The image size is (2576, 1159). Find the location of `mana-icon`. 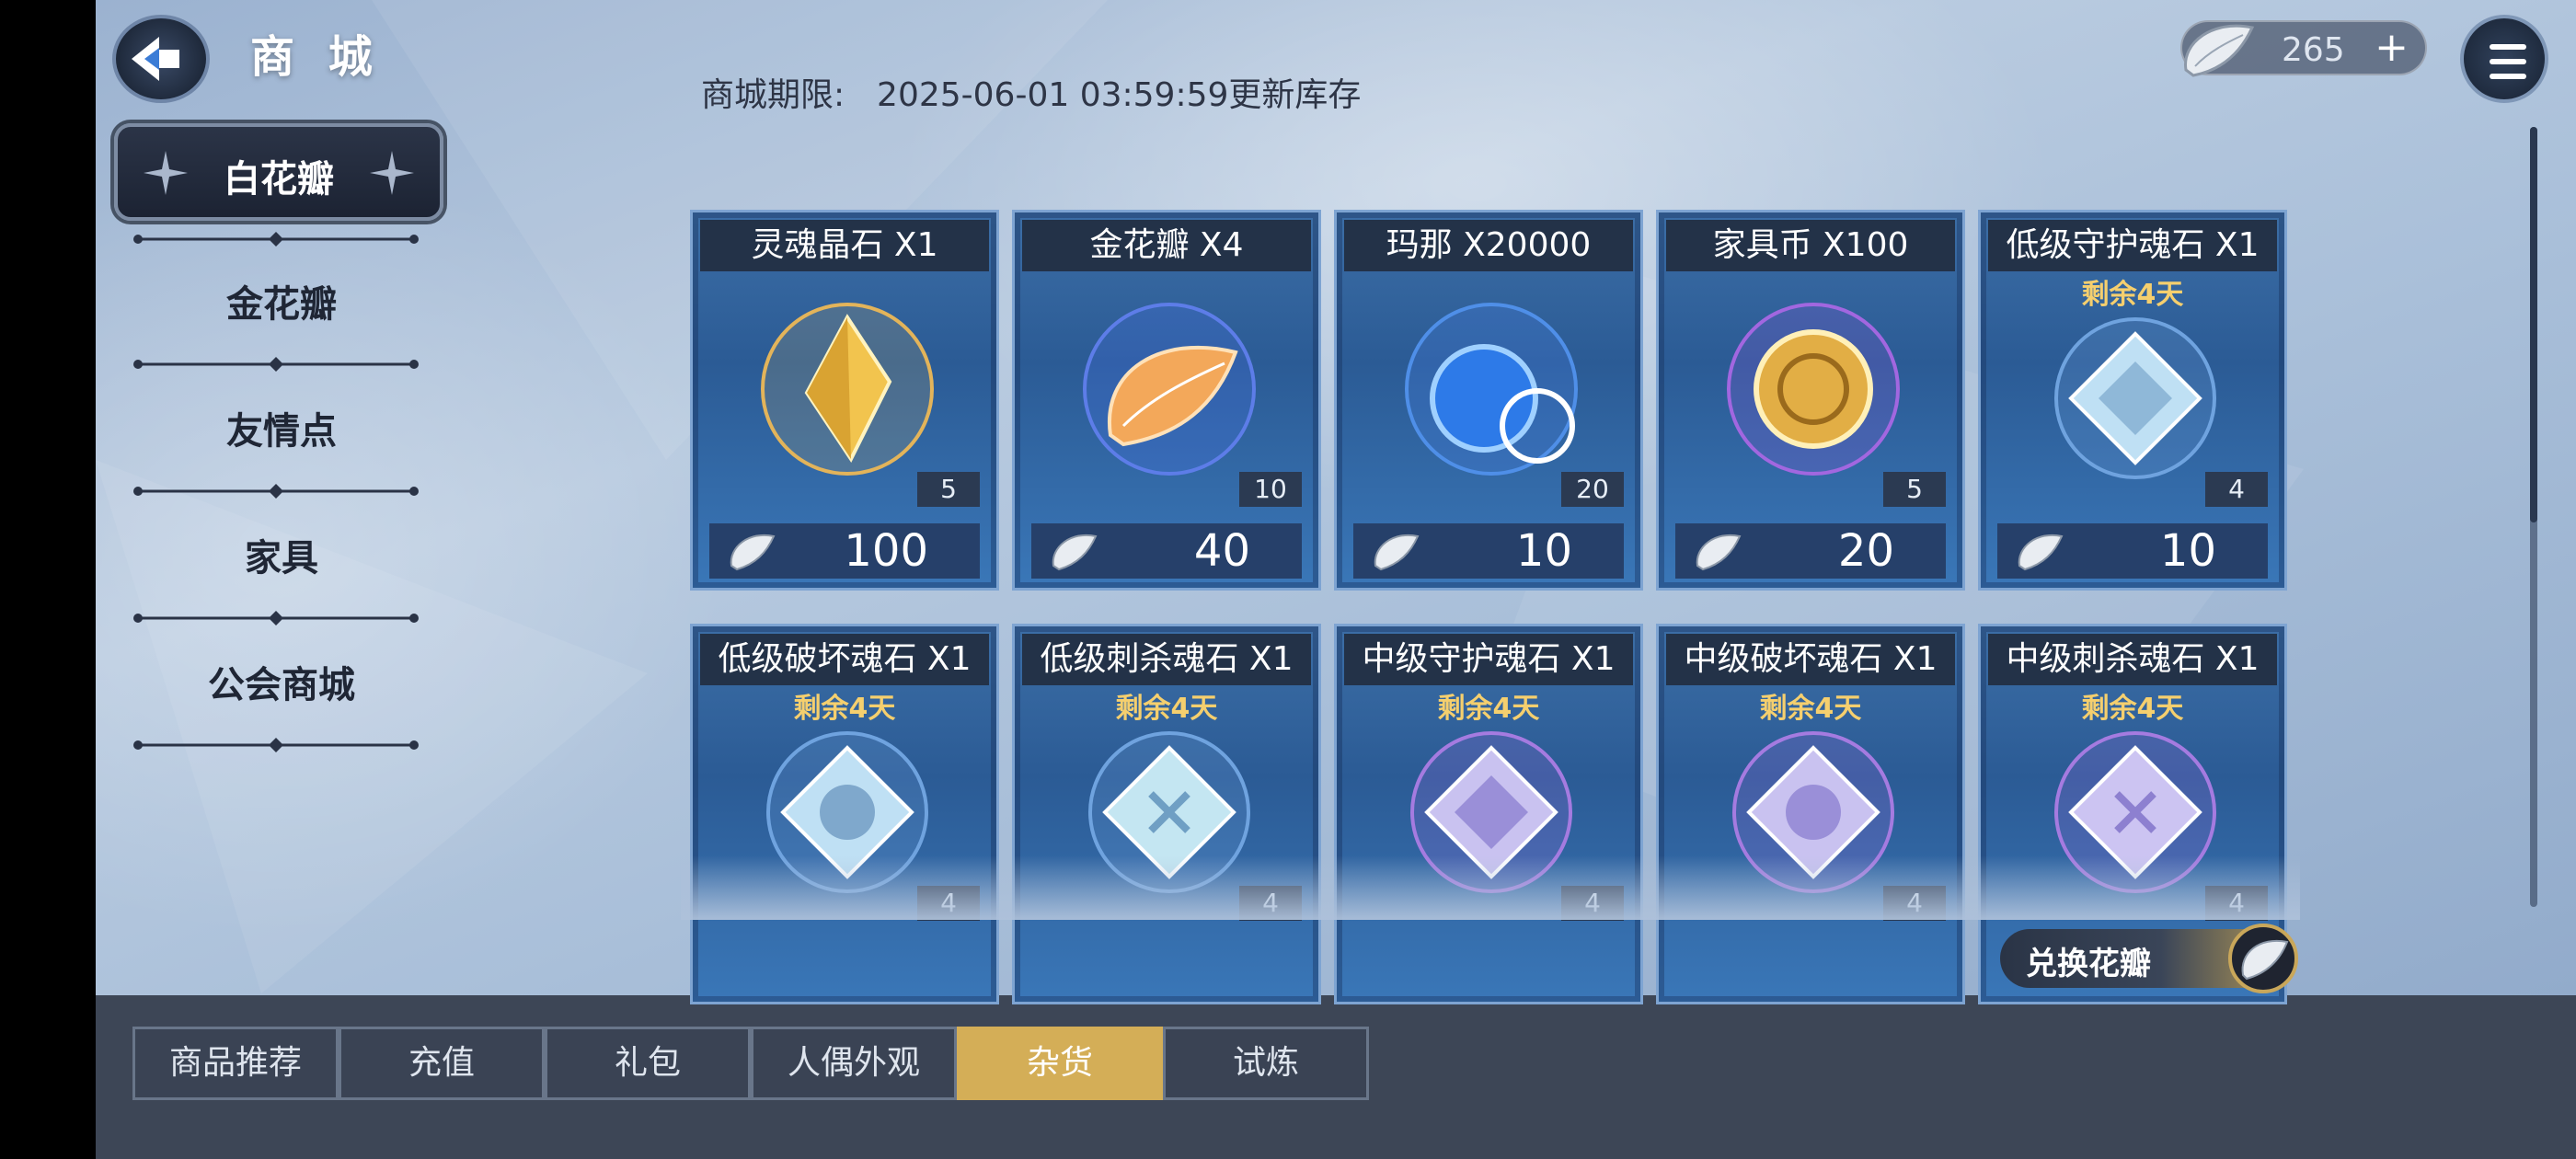

mana-icon is located at coordinates (1491, 389).